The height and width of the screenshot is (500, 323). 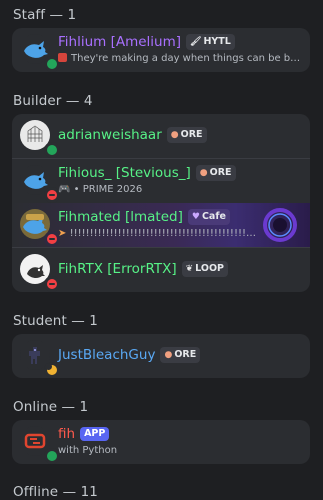 I want to click on presence-idle-icon, so click(x=52, y=370).